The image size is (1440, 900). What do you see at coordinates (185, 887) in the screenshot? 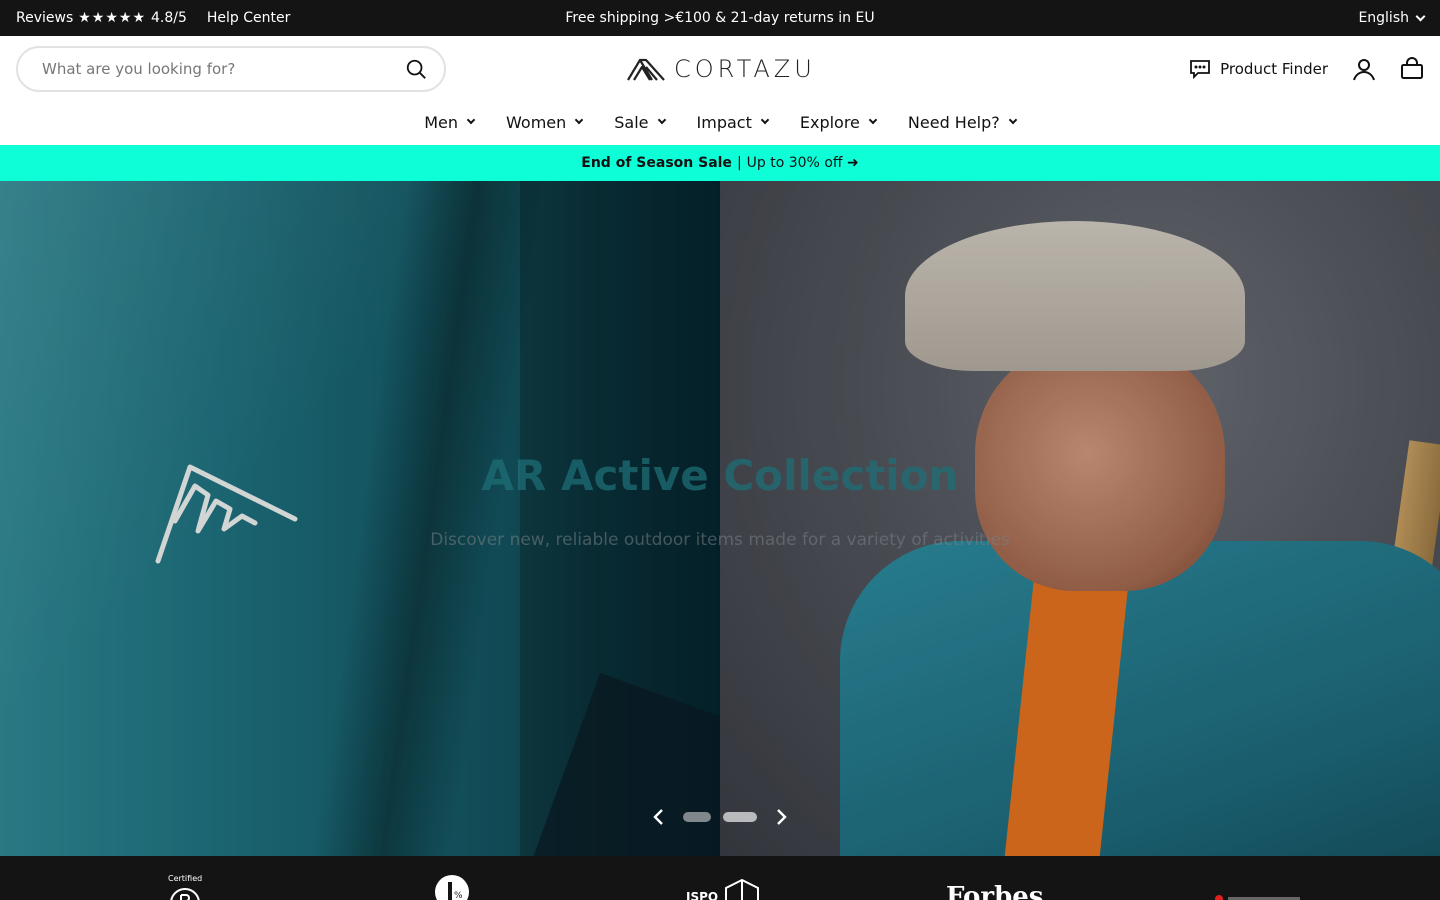
I see `bcorp-logo: Certified` at bounding box center [185, 887].